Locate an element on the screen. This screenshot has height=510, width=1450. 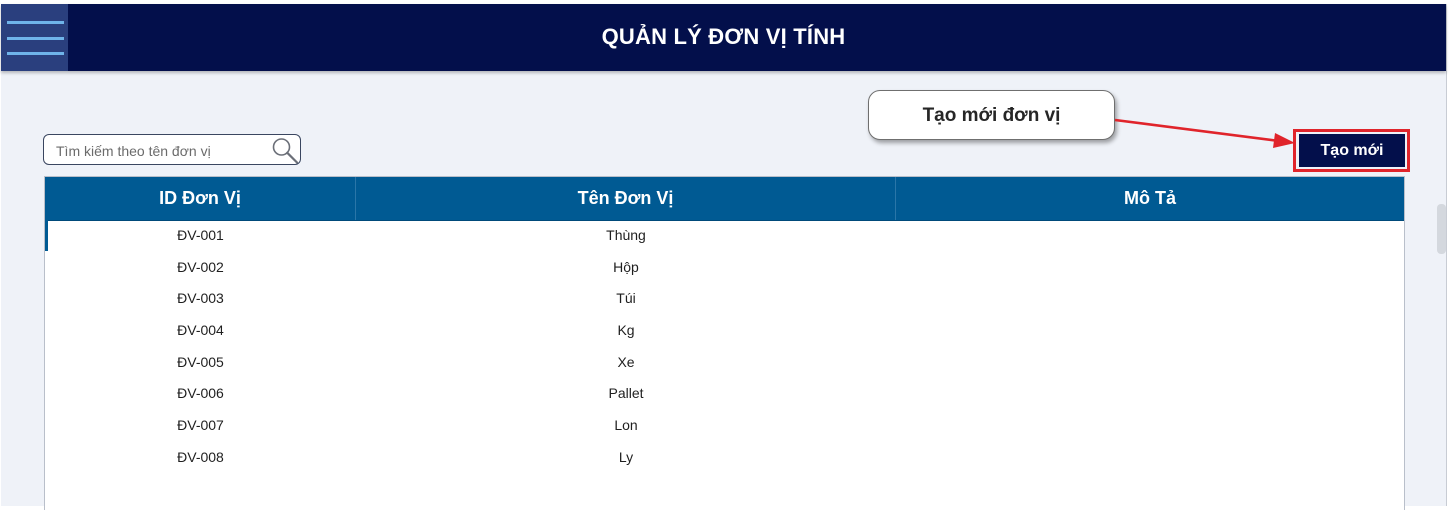
column-header-id: ID Đơn Vị is located at coordinates (200, 198).